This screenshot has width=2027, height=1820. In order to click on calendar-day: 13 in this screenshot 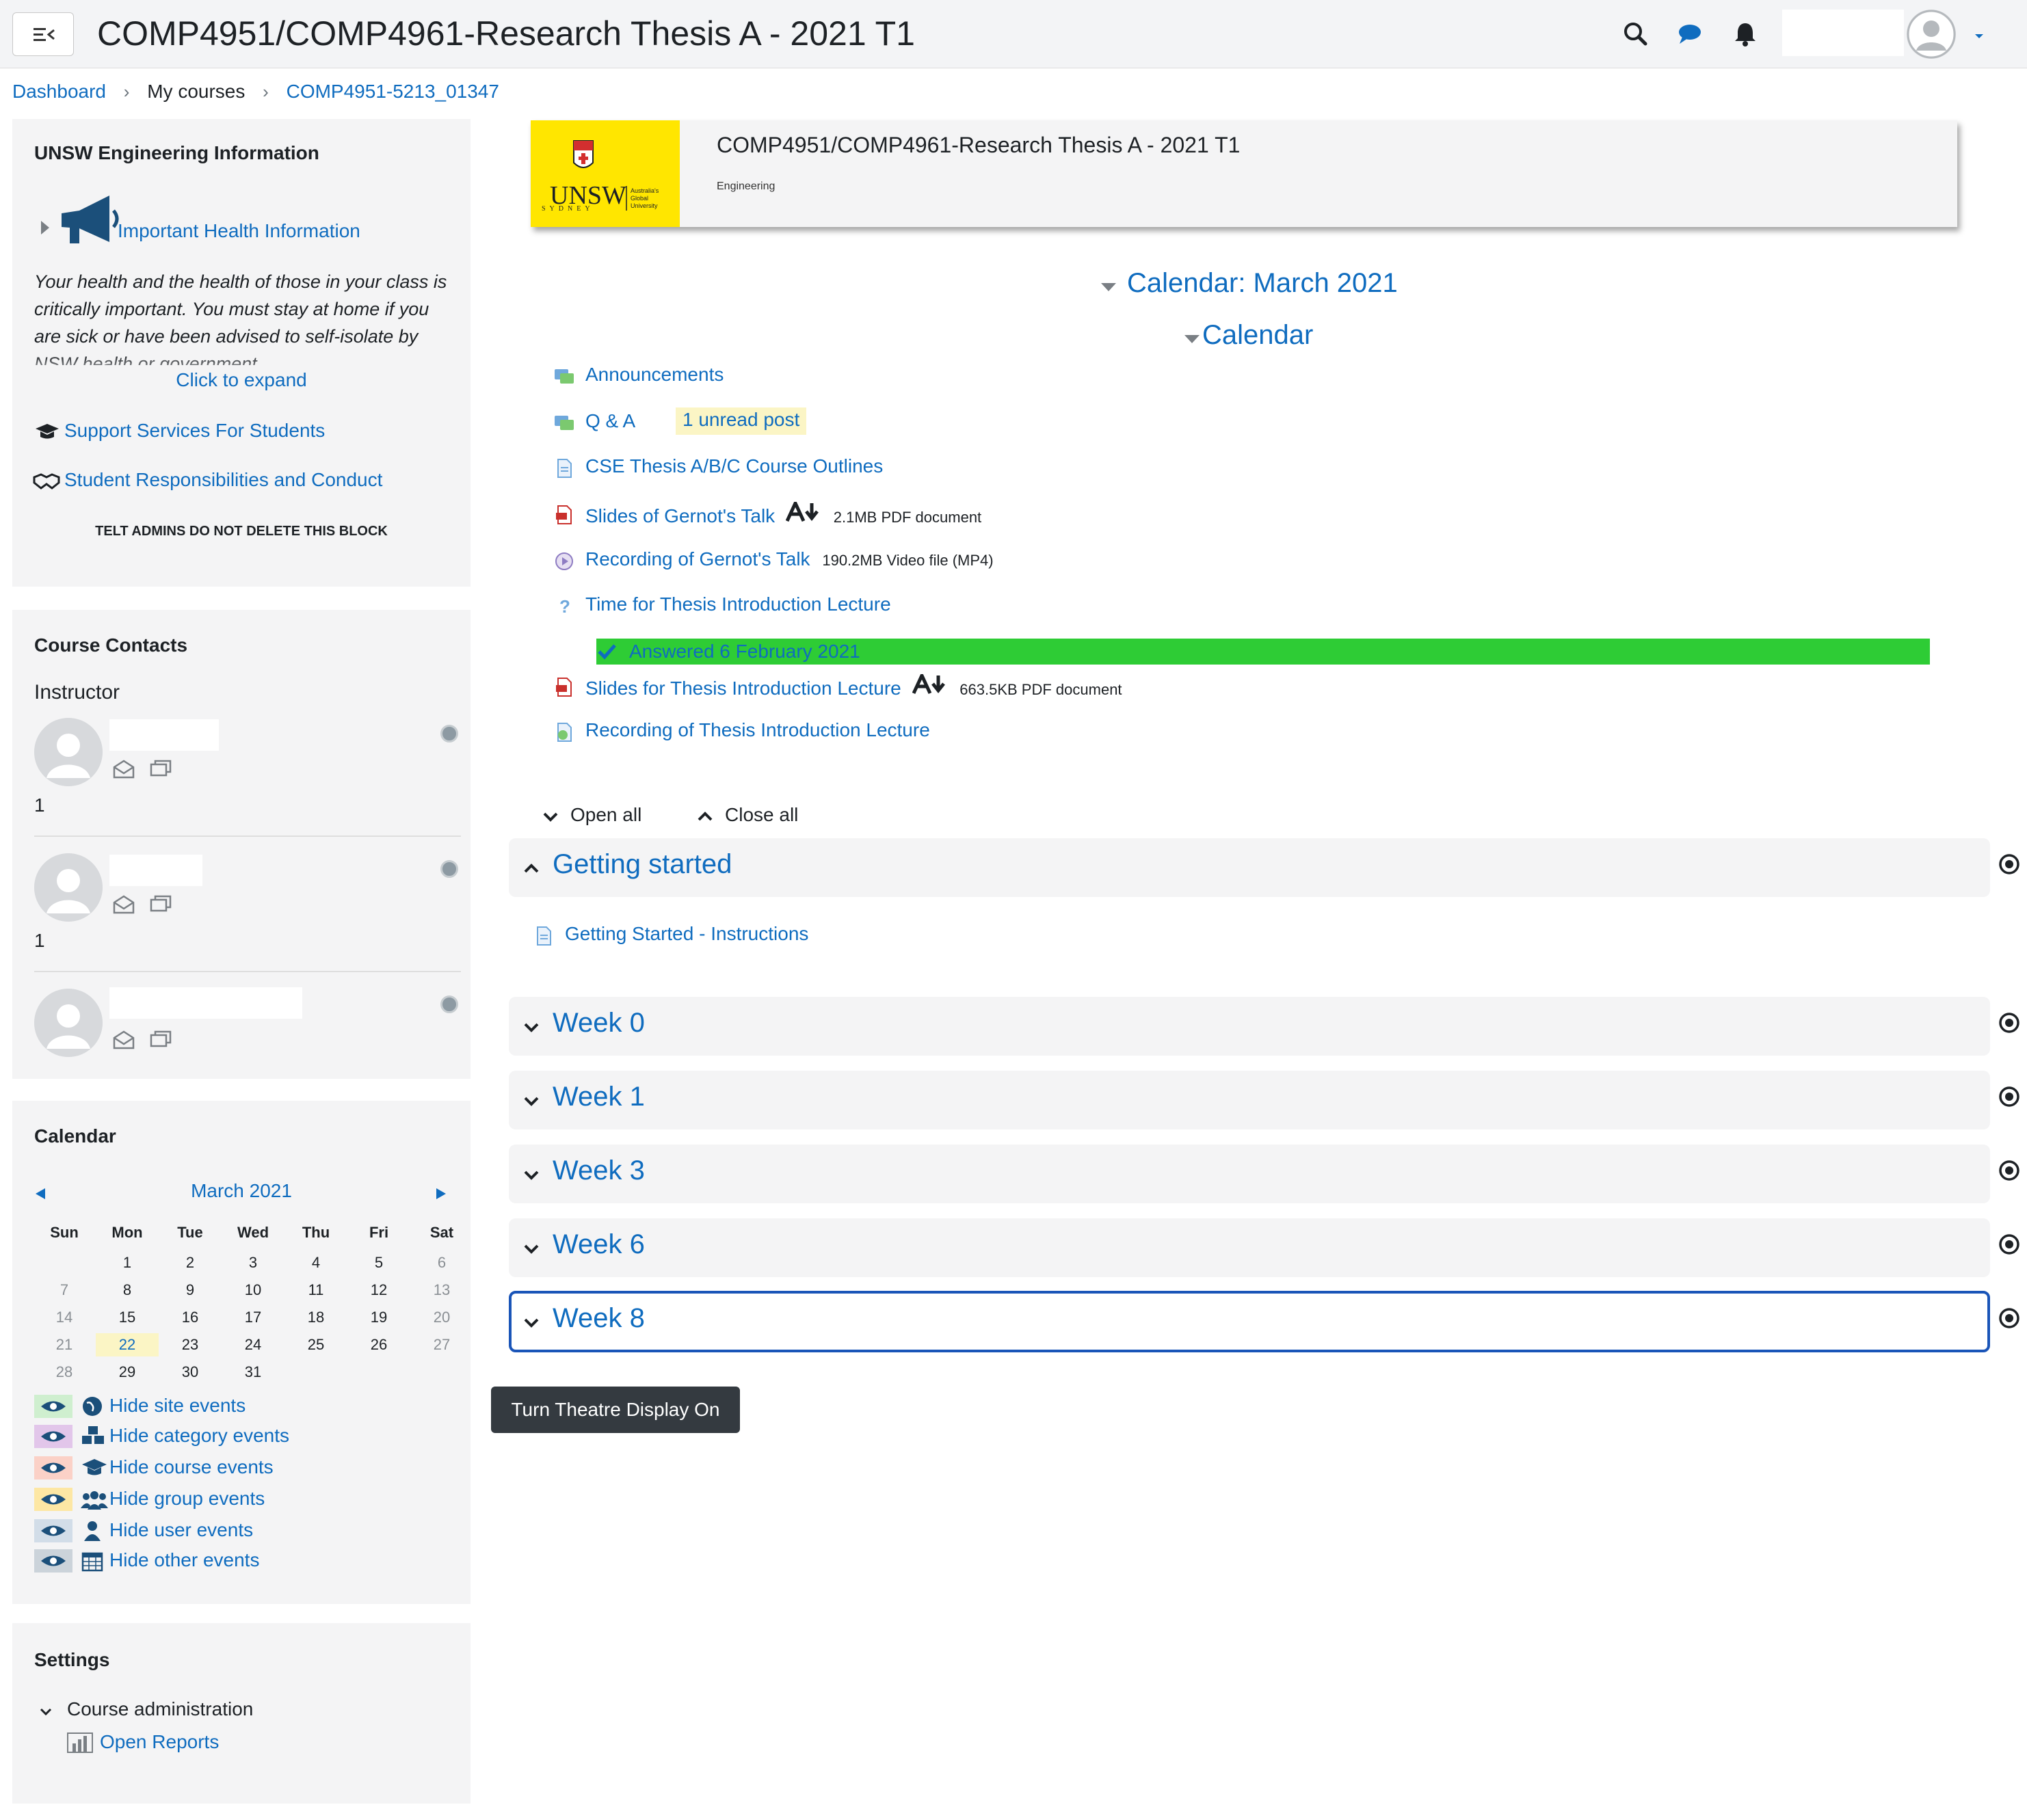, I will do `click(442, 1290)`.